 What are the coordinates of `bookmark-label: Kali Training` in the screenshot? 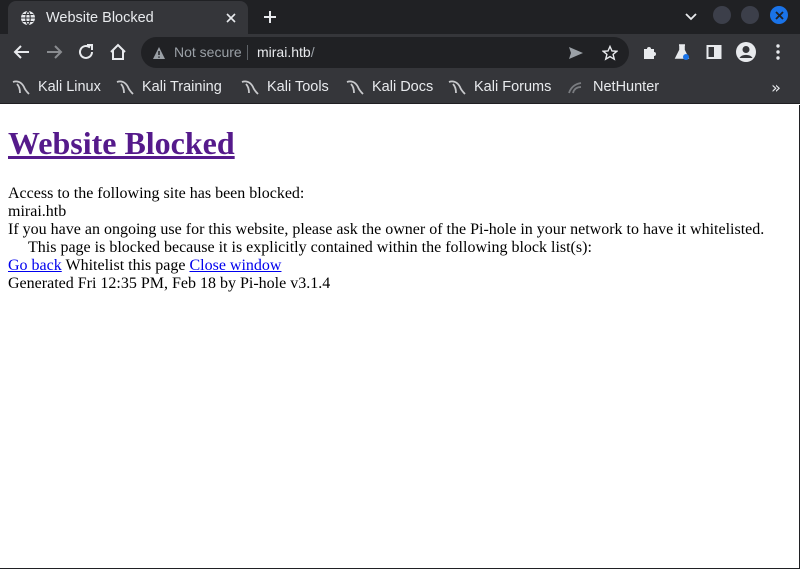 It's located at (182, 87).